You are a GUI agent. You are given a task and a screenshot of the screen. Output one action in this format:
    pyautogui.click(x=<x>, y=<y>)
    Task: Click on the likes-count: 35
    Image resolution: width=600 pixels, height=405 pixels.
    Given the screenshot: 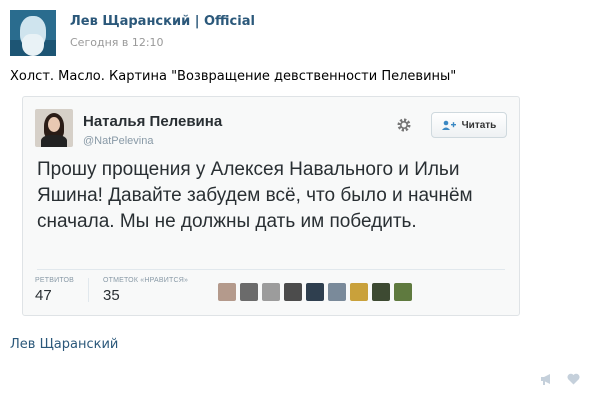 What is the action you would take?
    pyautogui.click(x=111, y=295)
    